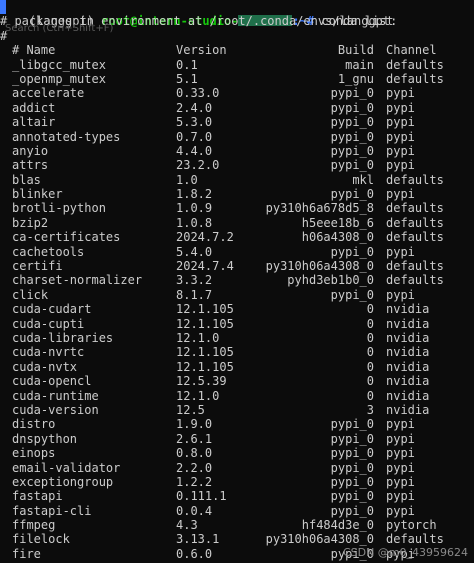  I want to click on package-version: 1.0.8, so click(194, 222).